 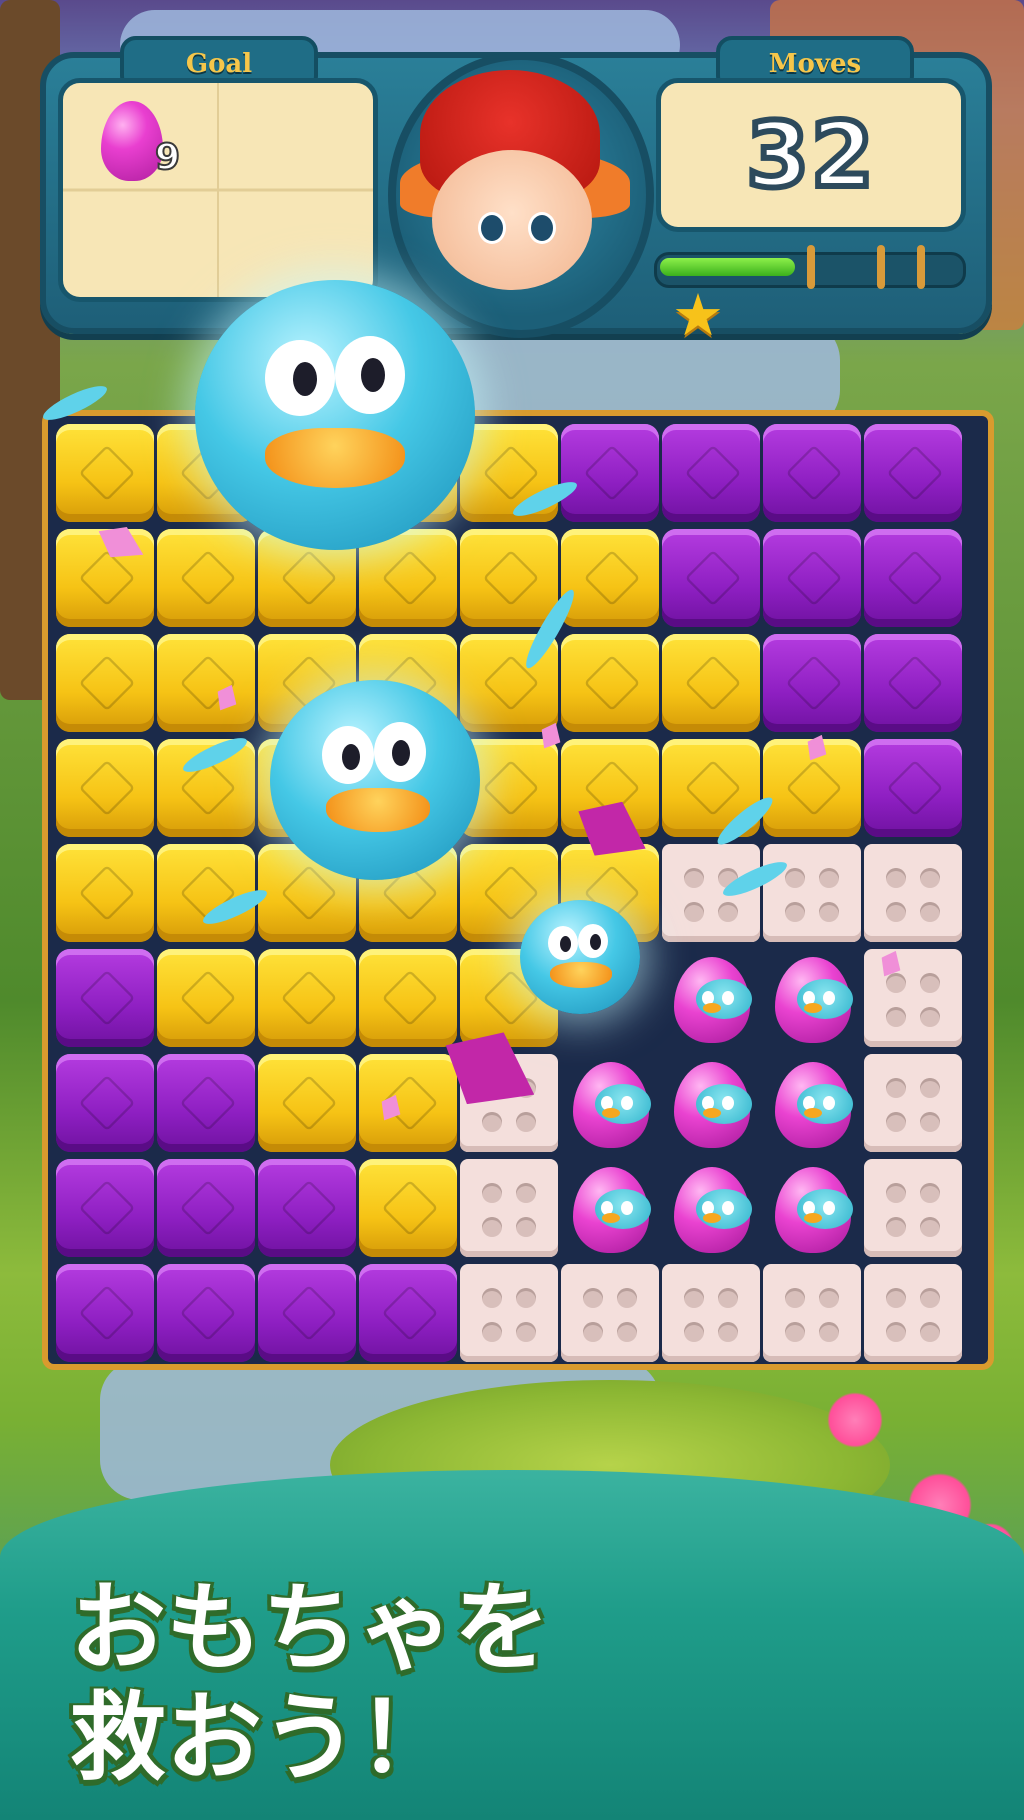 What do you see at coordinates (218, 190) in the screenshot?
I see `goal-panel: 9` at bounding box center [218, 190].